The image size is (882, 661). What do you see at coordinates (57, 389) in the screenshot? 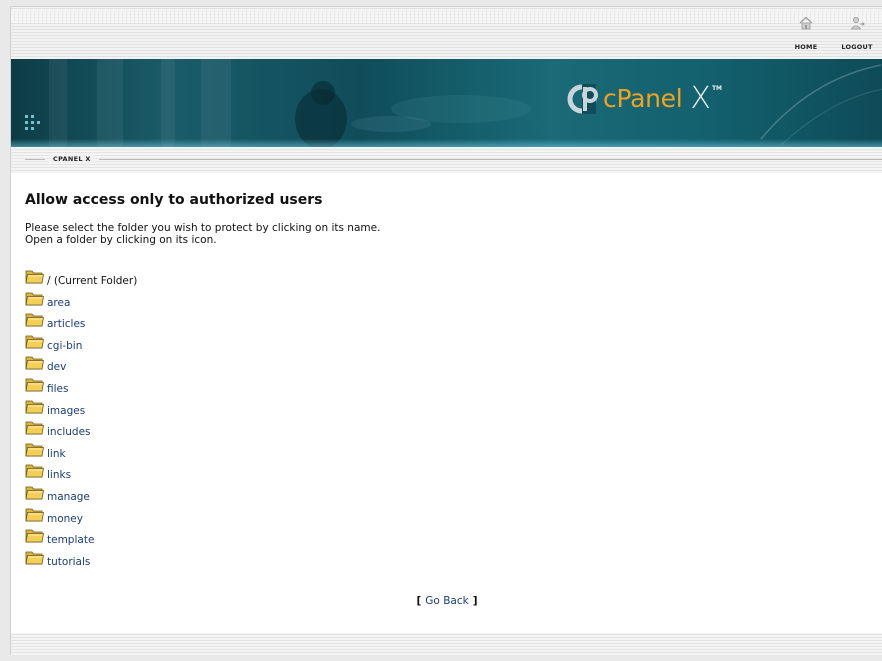
I see `folder-name: files` at bounding box center [57, 389].